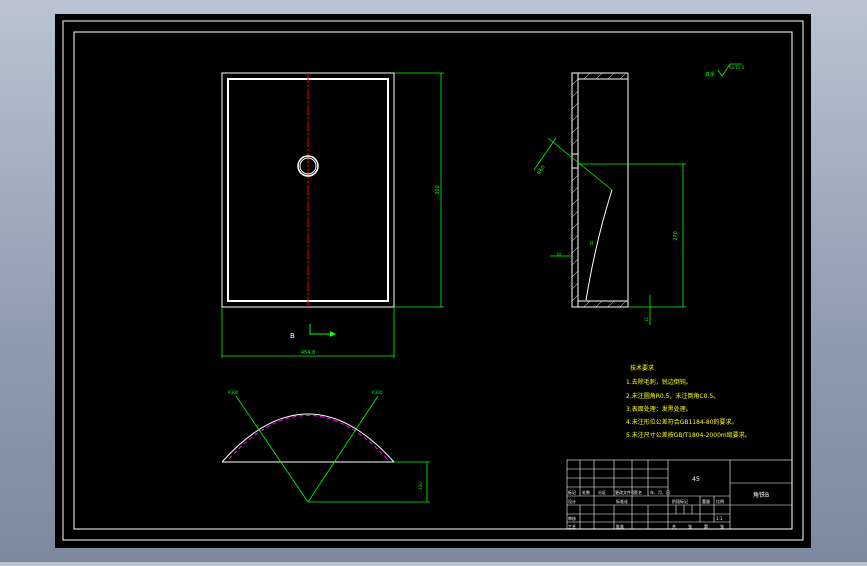 The image size is (867, 566). Describe the element at coordinates (696, 479) in the screenshot. I see `tb-material: 45` at that location.